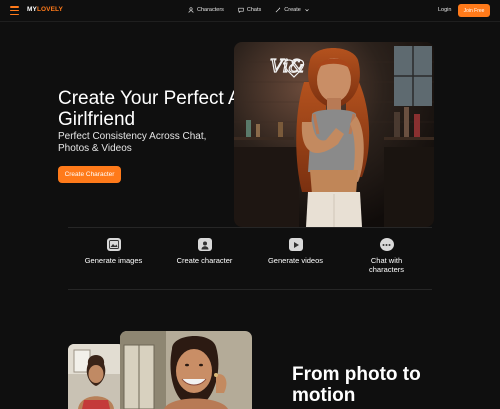 The width and height of the screenshot is (500, 409). I want to click on feature-generate-images: Generate images, so click(113, 258).